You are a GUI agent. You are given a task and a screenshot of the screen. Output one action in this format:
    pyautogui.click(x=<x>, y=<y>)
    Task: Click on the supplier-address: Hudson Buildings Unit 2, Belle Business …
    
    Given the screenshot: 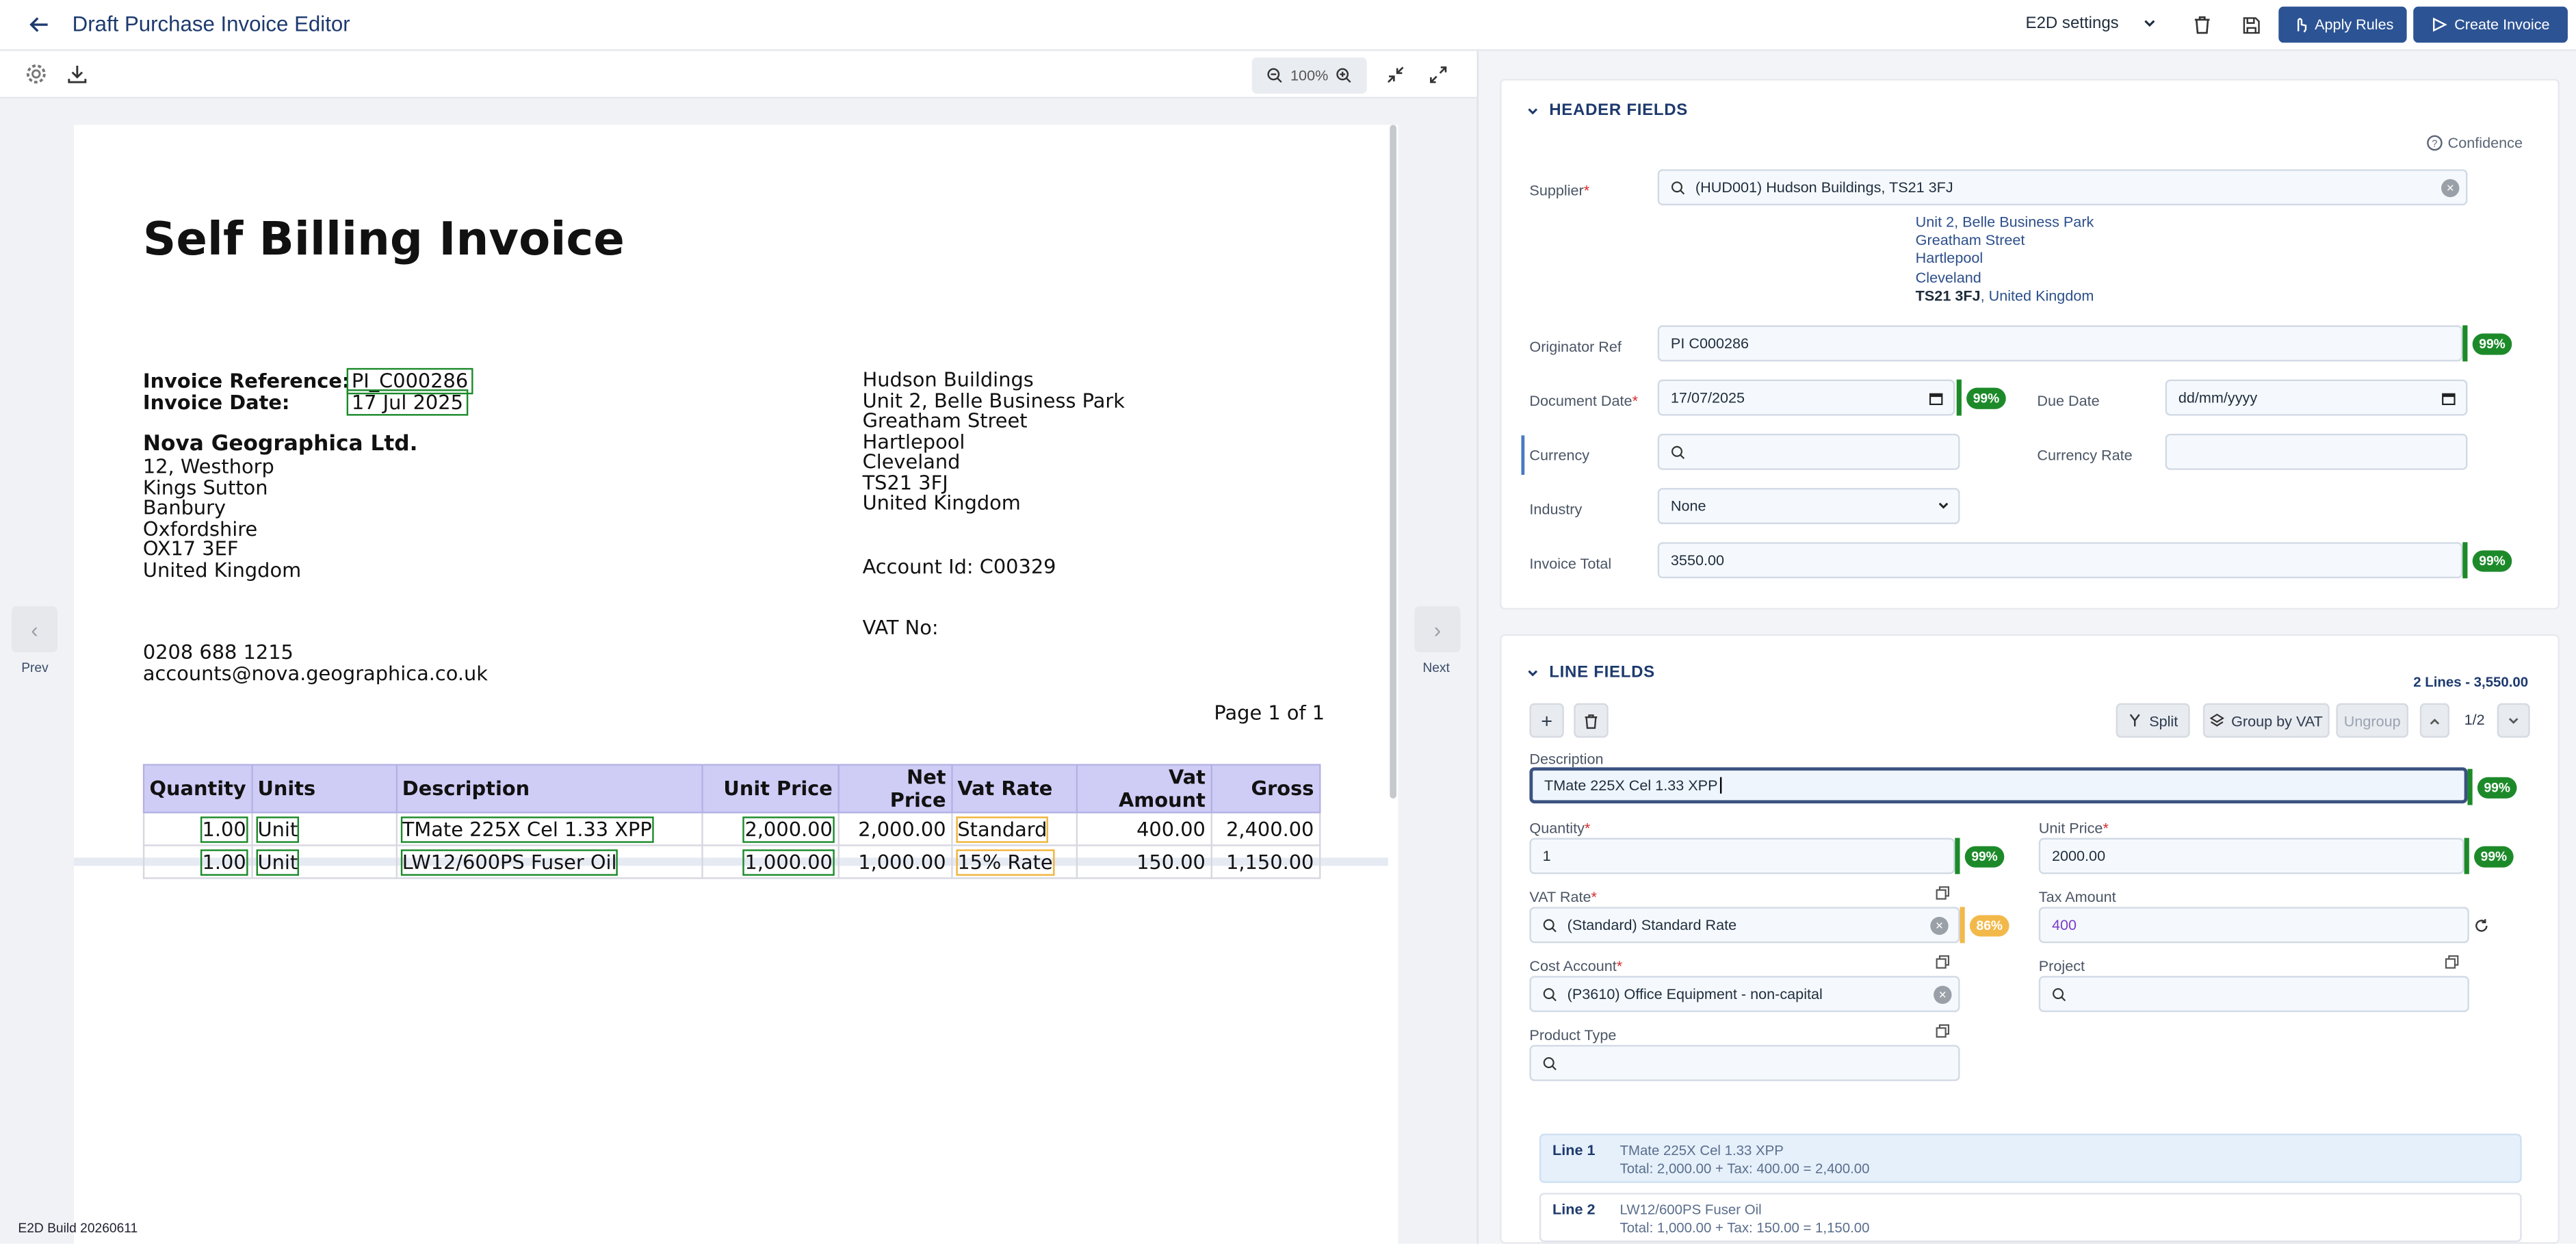 What is the action you would take?
    pyautogui.click(x=994, y=441)
    